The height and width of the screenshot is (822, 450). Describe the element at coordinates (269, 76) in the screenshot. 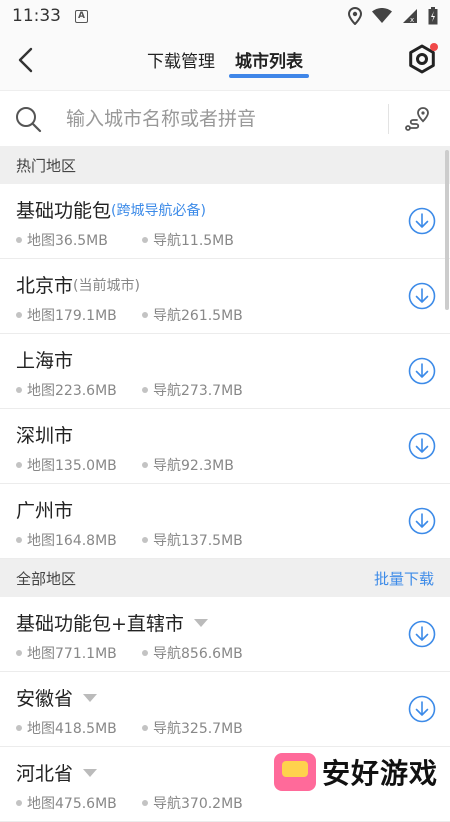

I see `active-tab-indicator` at that location.